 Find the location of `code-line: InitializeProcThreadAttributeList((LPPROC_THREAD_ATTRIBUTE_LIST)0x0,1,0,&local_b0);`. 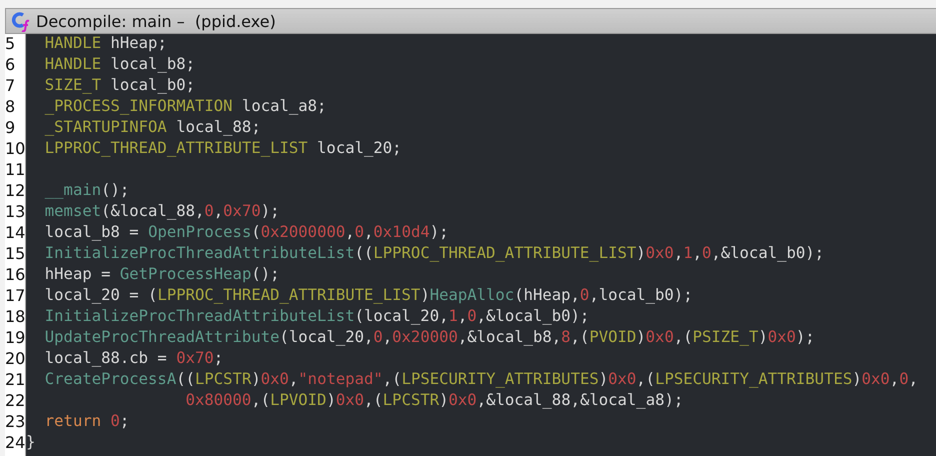

code-line: InitializeProcThreadAttributeList((LPPROC_THREAD_ATTRIBUTE_LIST)0x0,1,0,&local_b0); is located at coordinates (434, 254).